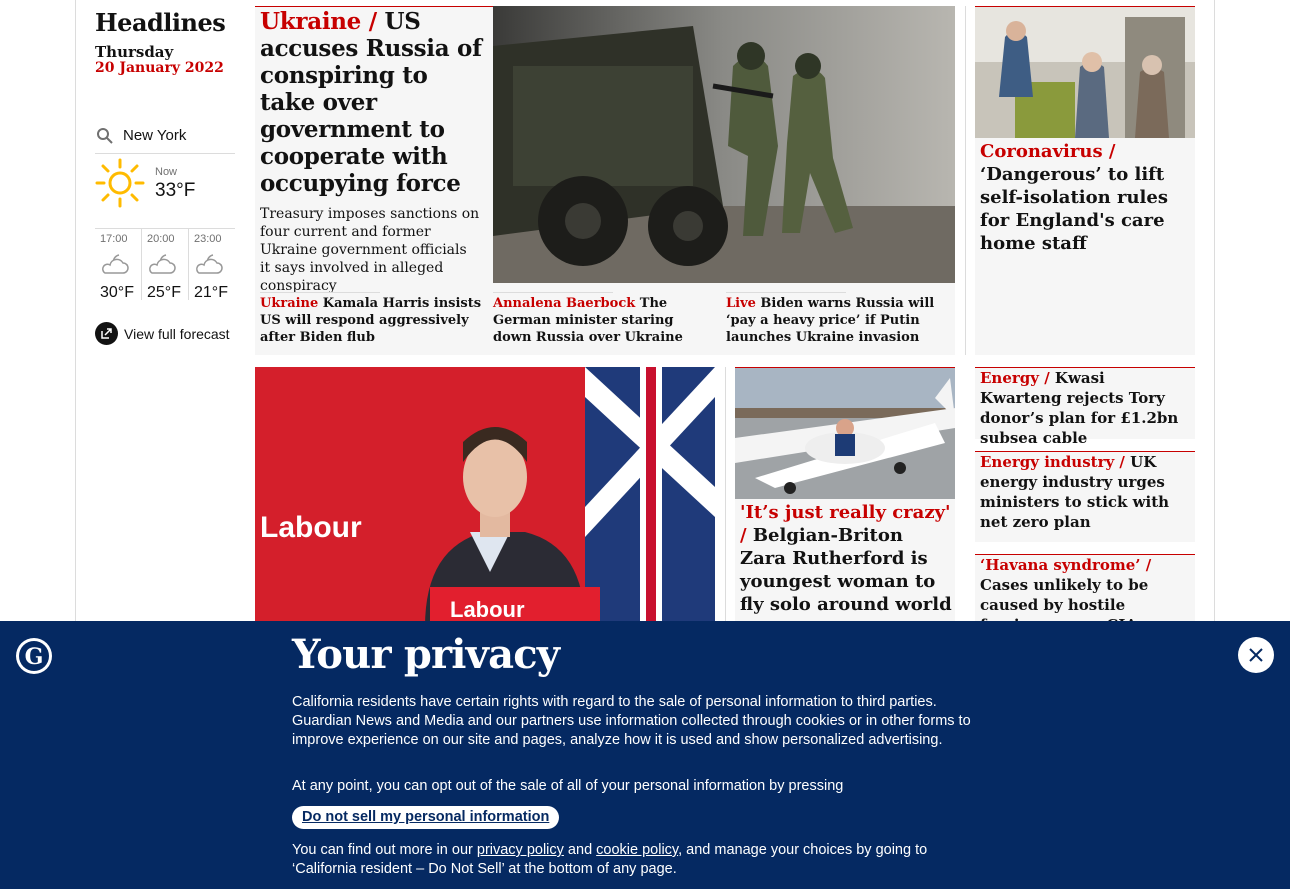 Image resolution: width=1290 pixels, height=889 pixels. I want to click on sublink-kicker: Live, so click(741, 303).